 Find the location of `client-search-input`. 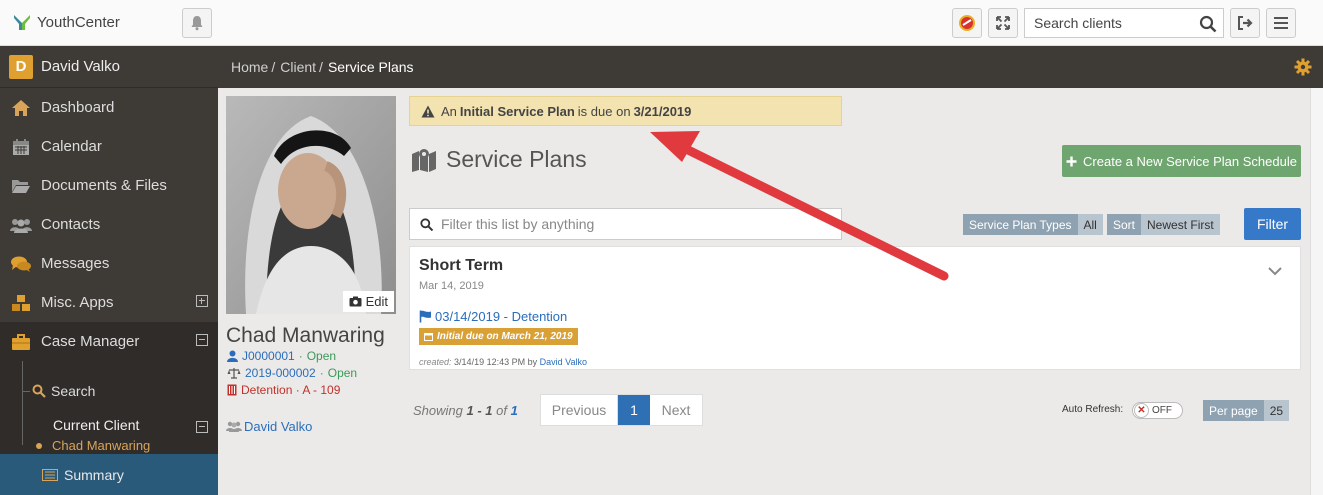

client-search-input is located at coordinates (1116, 23).